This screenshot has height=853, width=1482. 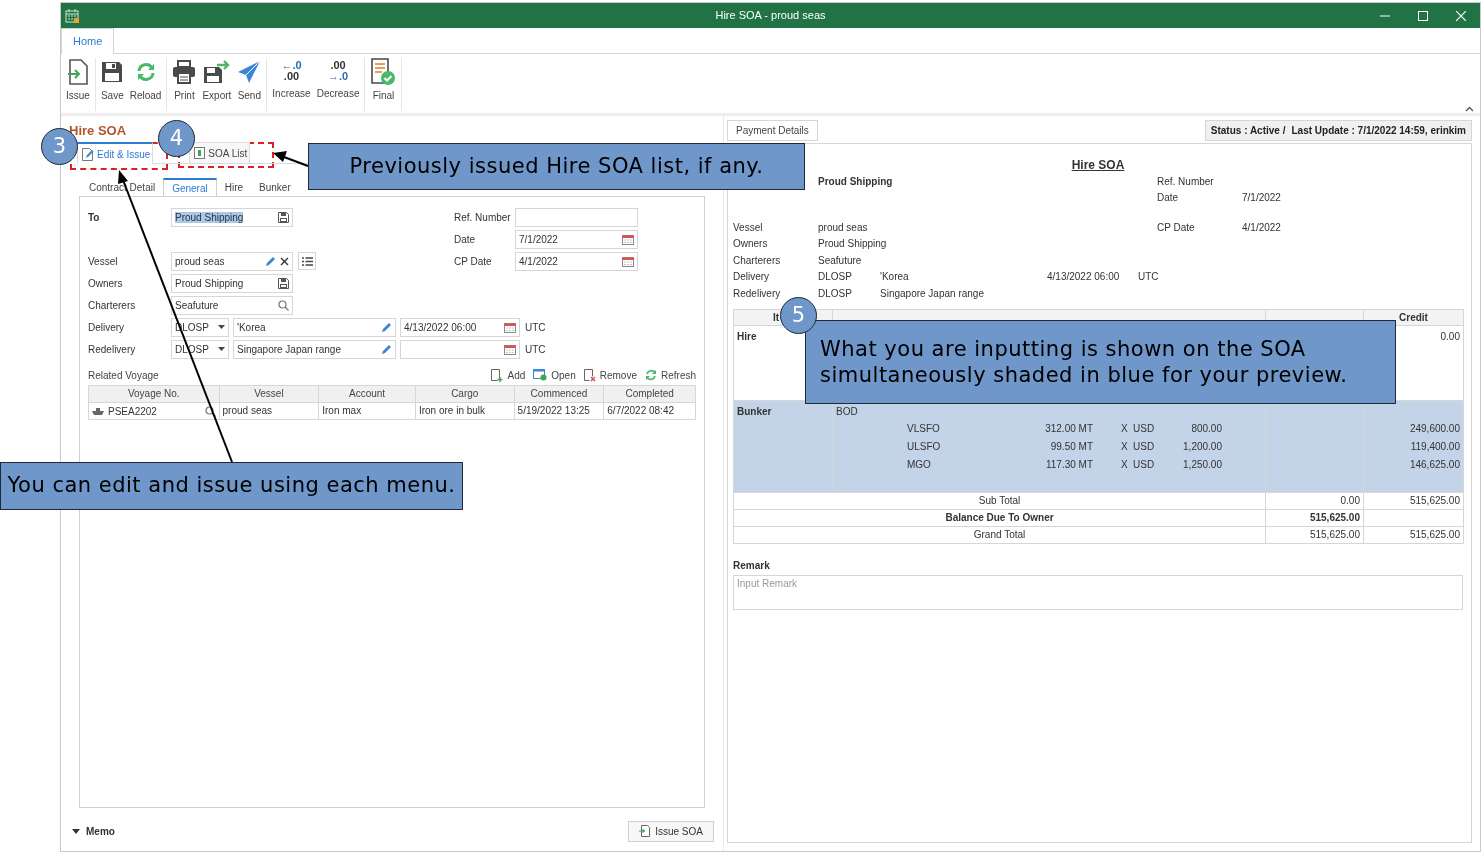 What do you see at coordinates (473, 261) in the screenshot?
I see `field-label: CP Date` at bounding box center [473, 261].